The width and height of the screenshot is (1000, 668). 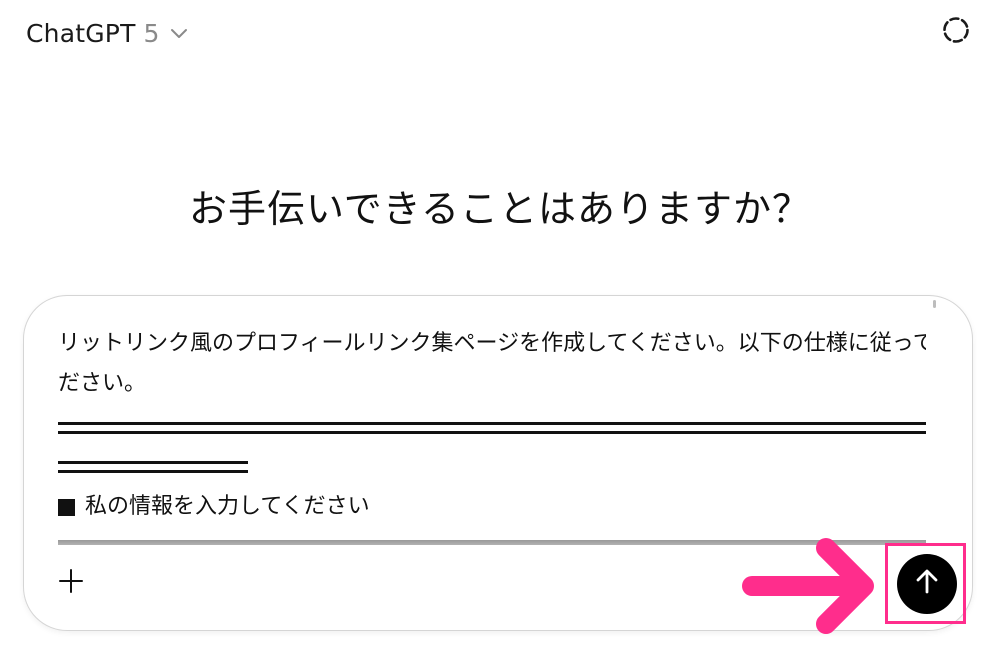 I want to click on model-name: ChatGPT, so click(x=81, y=33).